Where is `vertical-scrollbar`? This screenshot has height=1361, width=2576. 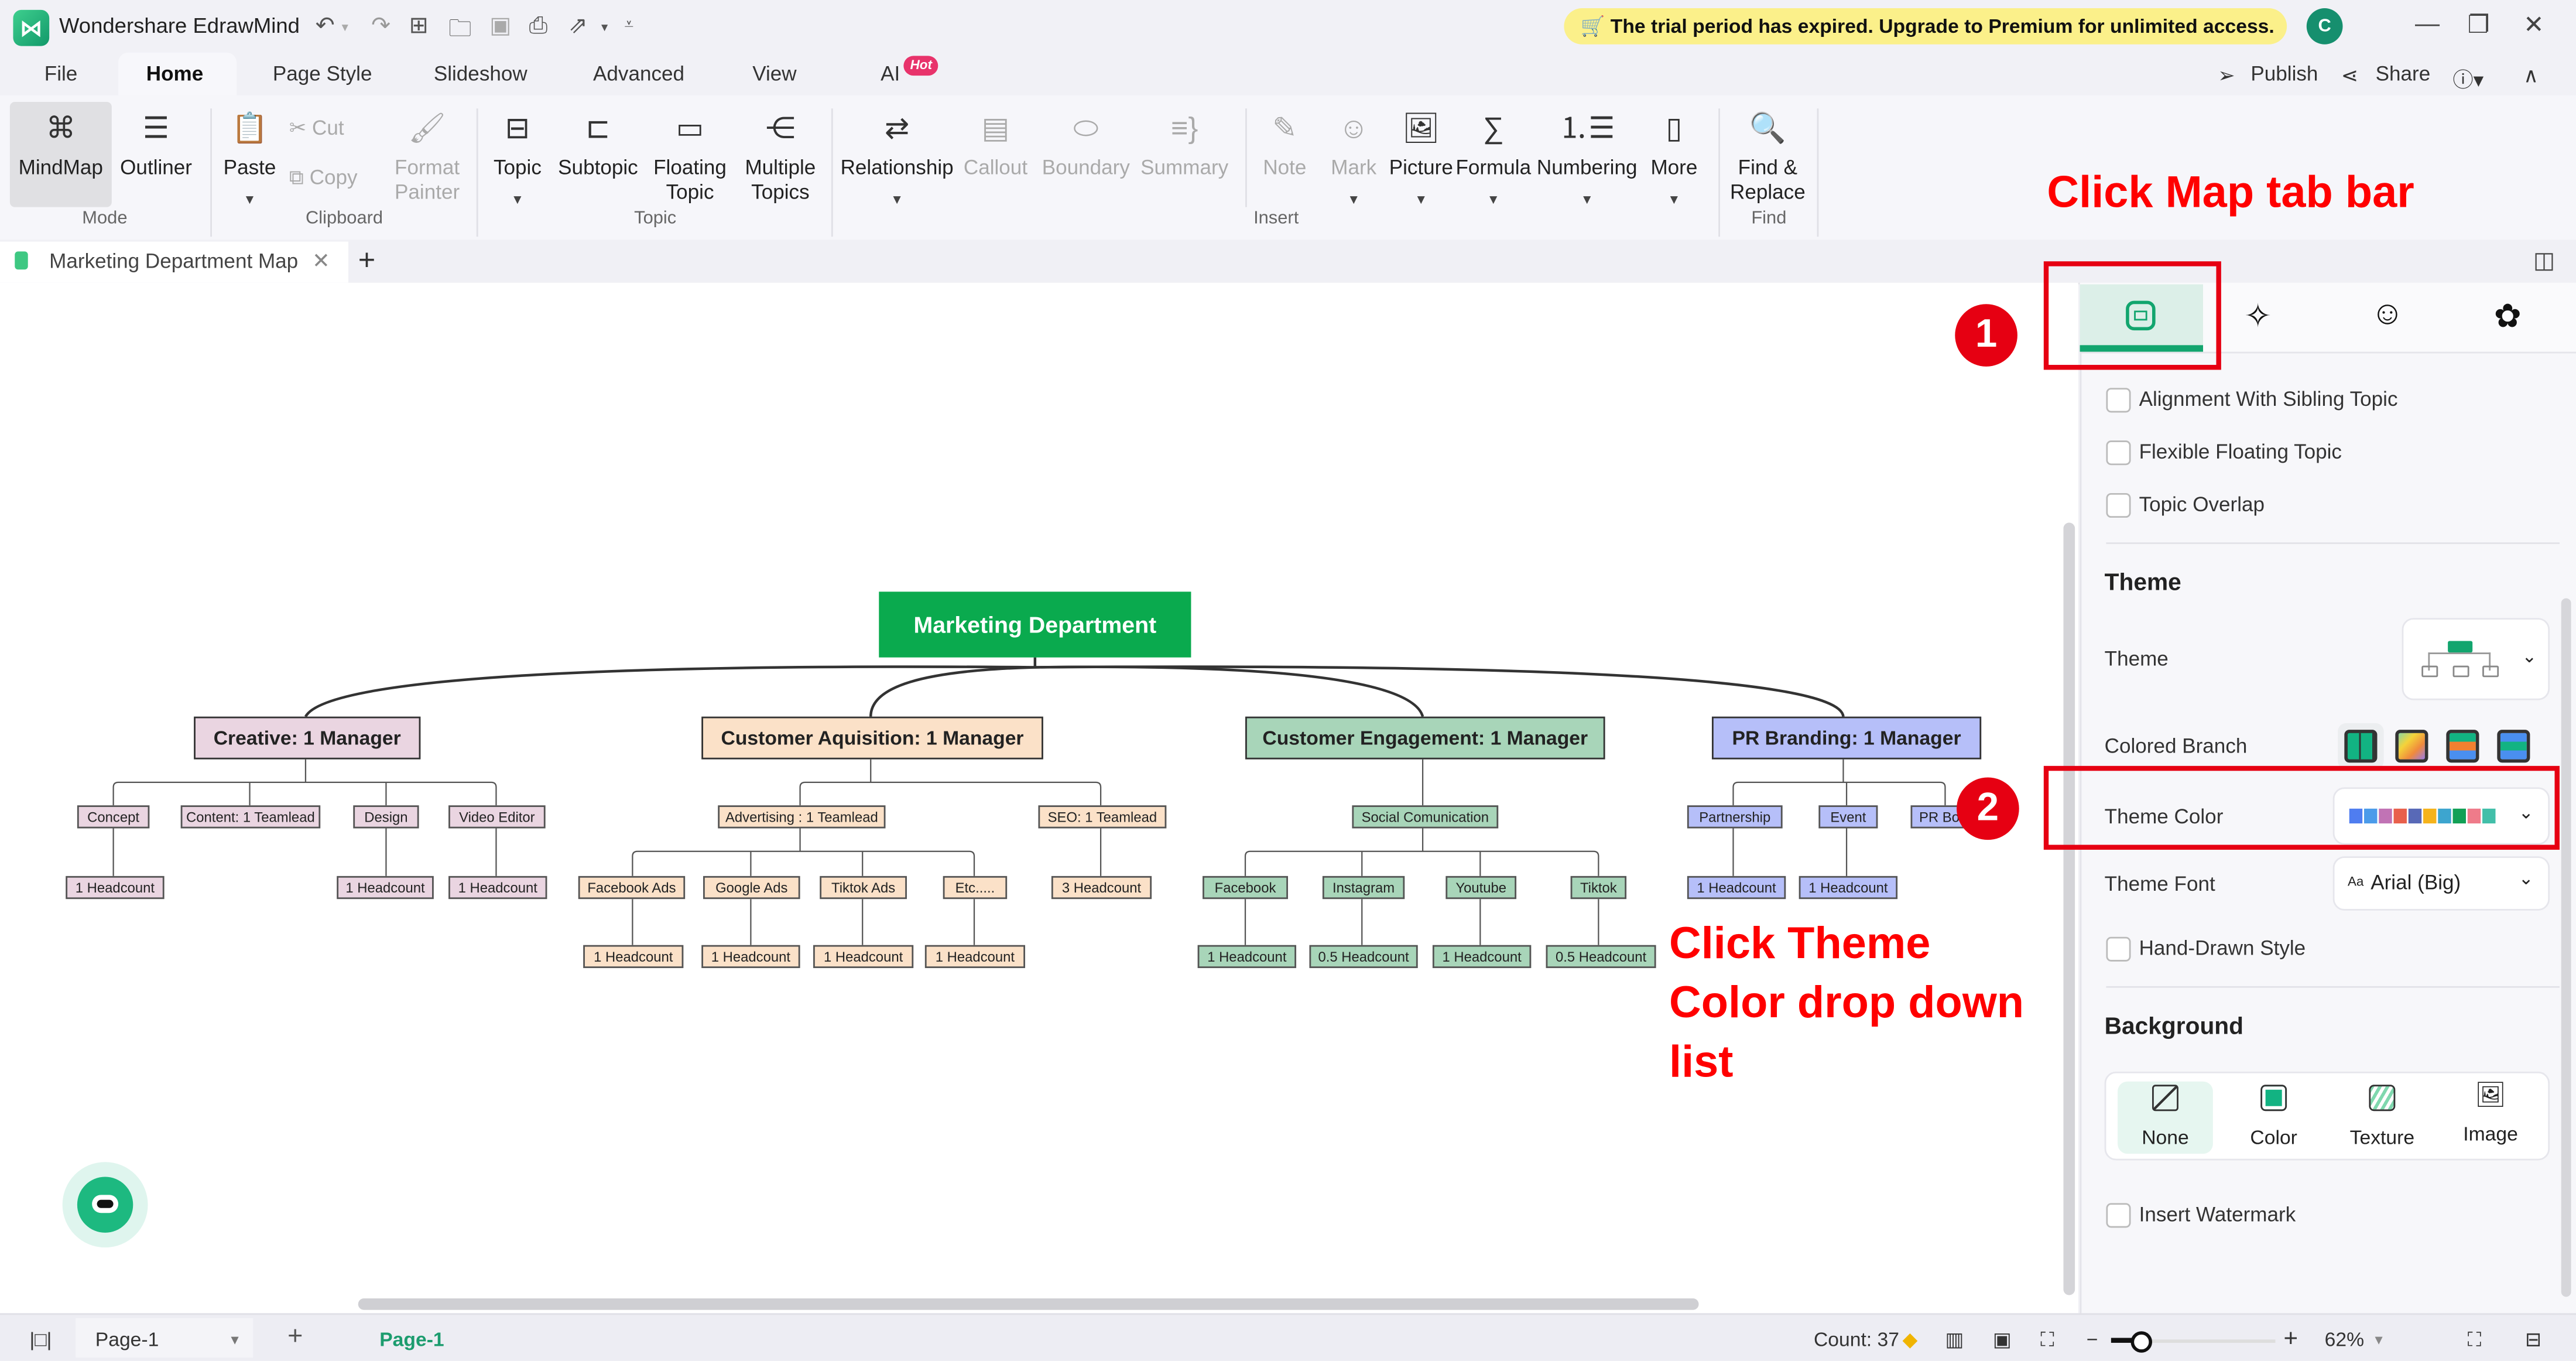
vertical-scrollbar is located at coordinates (2069, 909).